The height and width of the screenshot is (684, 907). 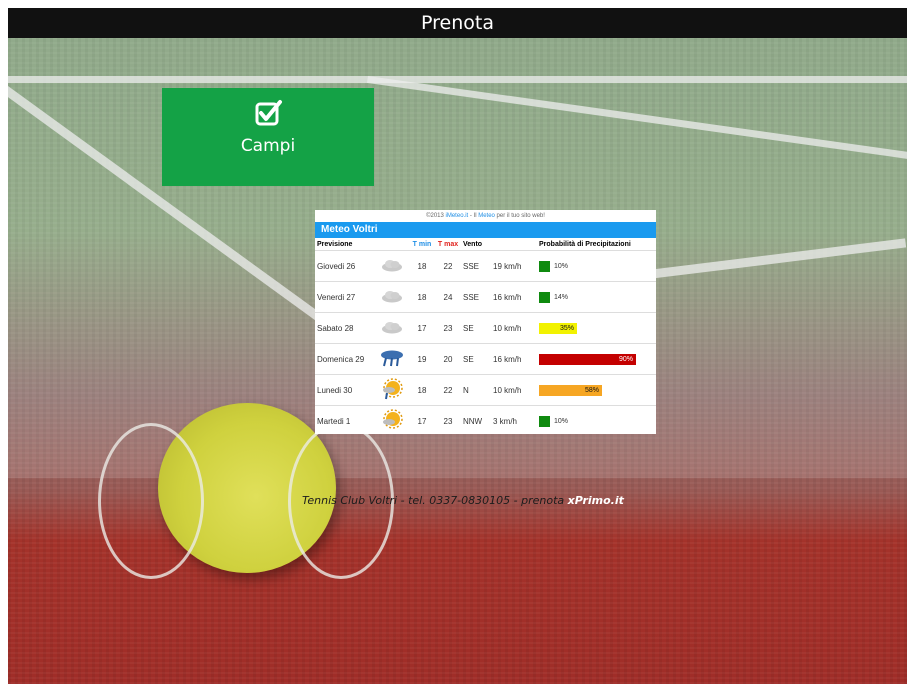 What do you see at coordinates (345, 390) in the screenshot?
I see `forecast-day-link: Lunedi 30` at bounding box center [345, 390].